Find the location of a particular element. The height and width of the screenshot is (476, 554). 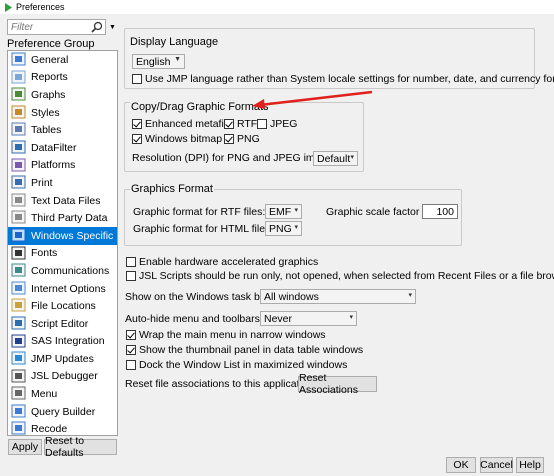

display-language-title: Display Language is located at coordinates (174, 42).